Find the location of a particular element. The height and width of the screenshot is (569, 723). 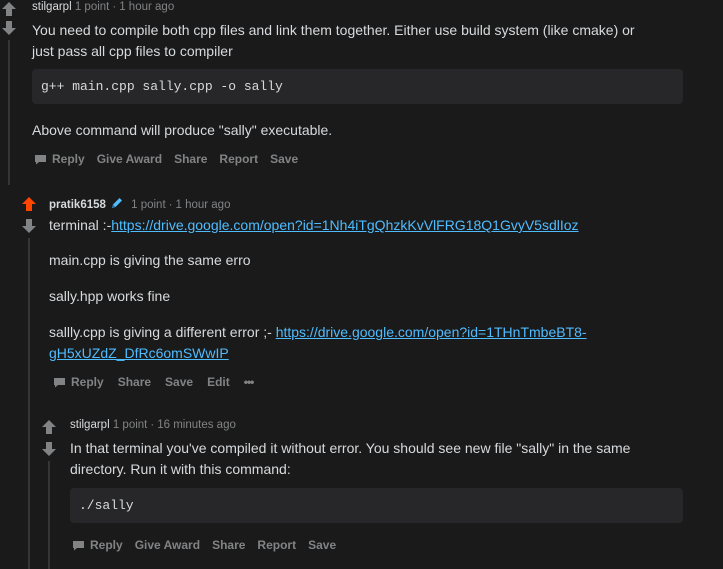

pencil-icon is located at coordinates (116, 203).